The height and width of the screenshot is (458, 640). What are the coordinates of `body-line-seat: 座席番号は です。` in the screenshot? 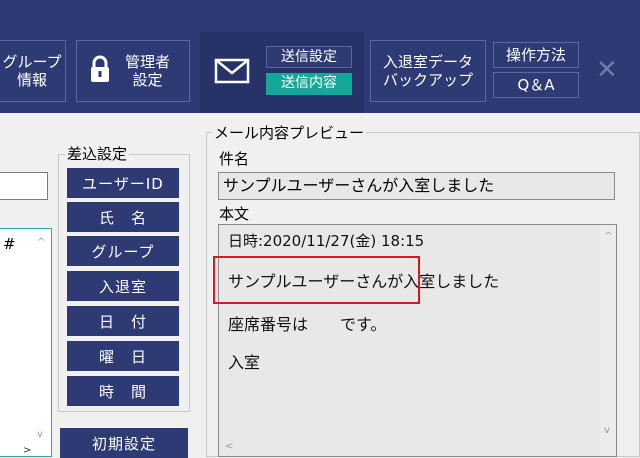 It's located at (307, 324).